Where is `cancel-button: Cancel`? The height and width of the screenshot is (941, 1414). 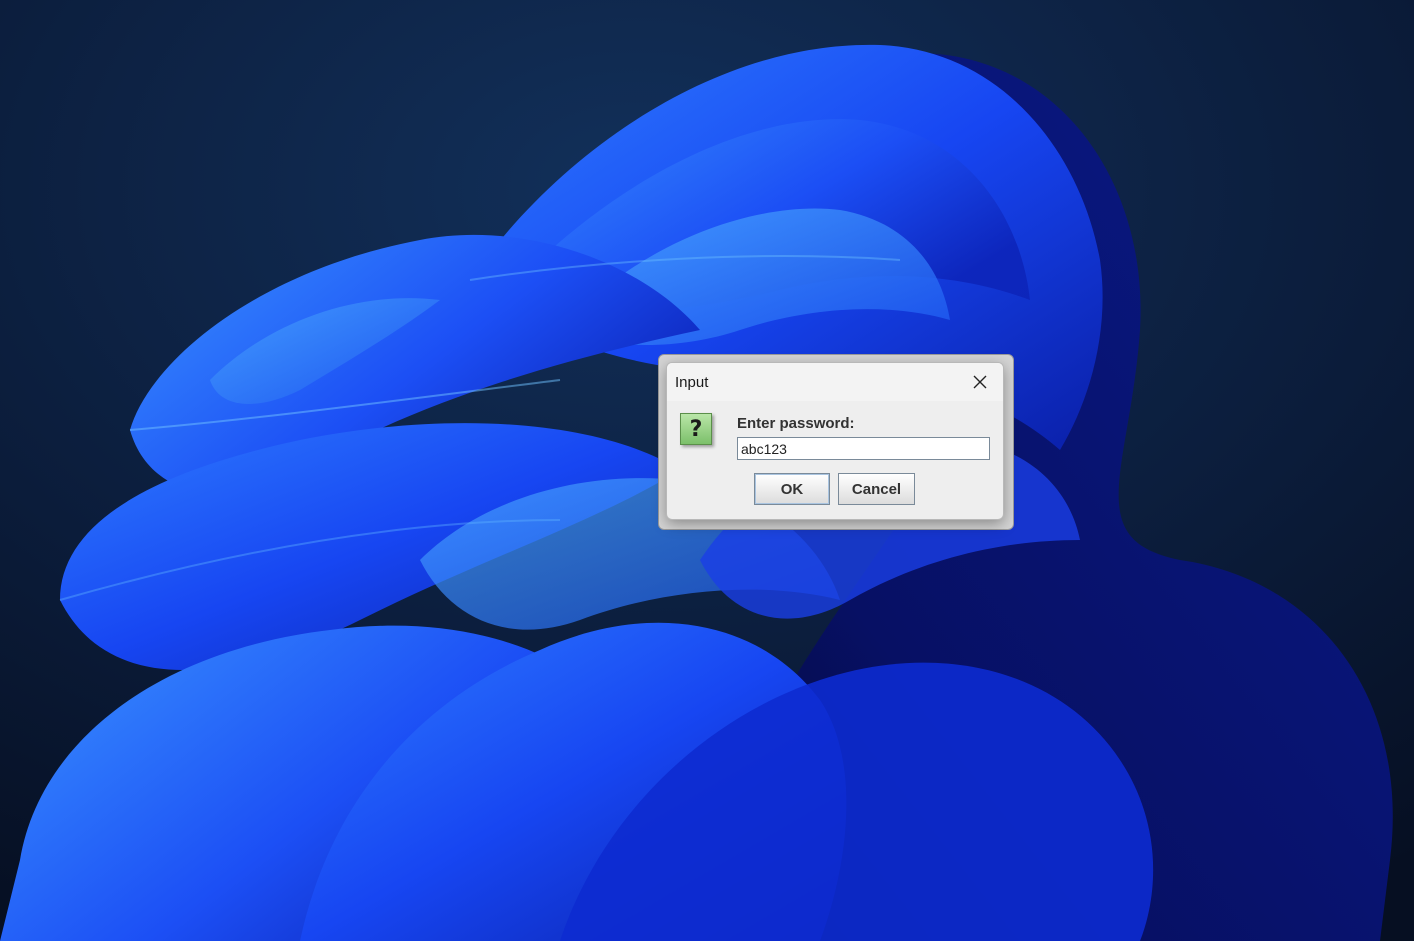
cancel-button: Cancel is located at coordinates (876, 489).